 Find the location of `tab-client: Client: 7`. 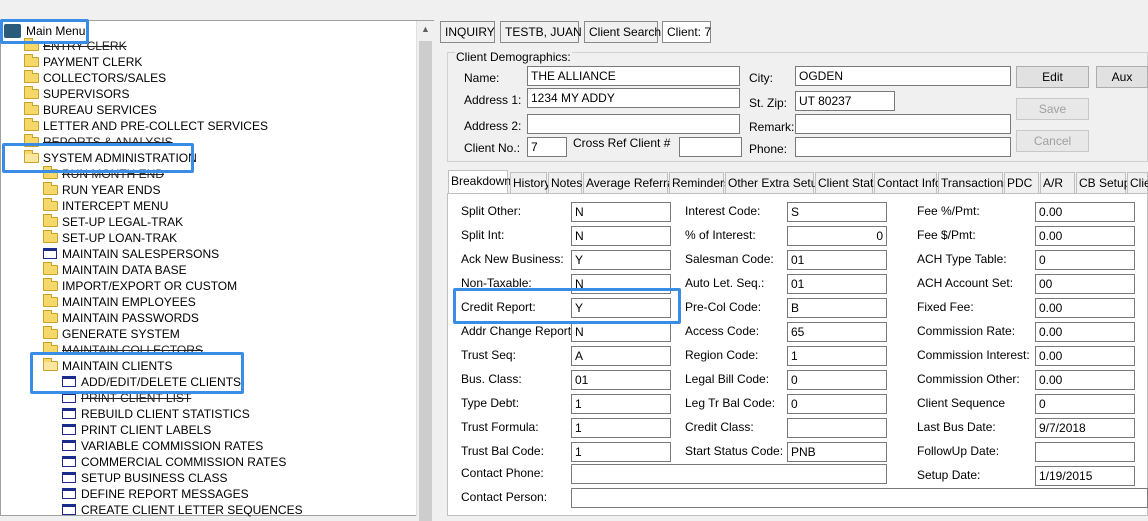

tab-client: Client: 7 is located at coordinates (686, 32).